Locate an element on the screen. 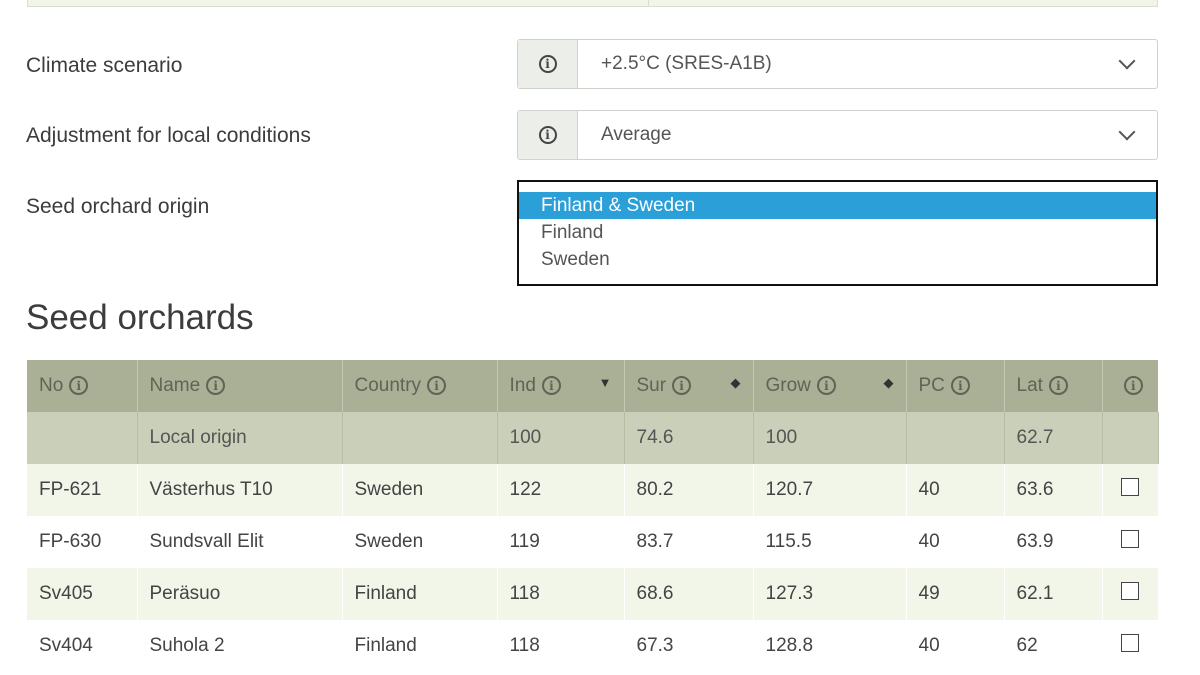  column-label: Lat is located at coordinates (1029, 385).